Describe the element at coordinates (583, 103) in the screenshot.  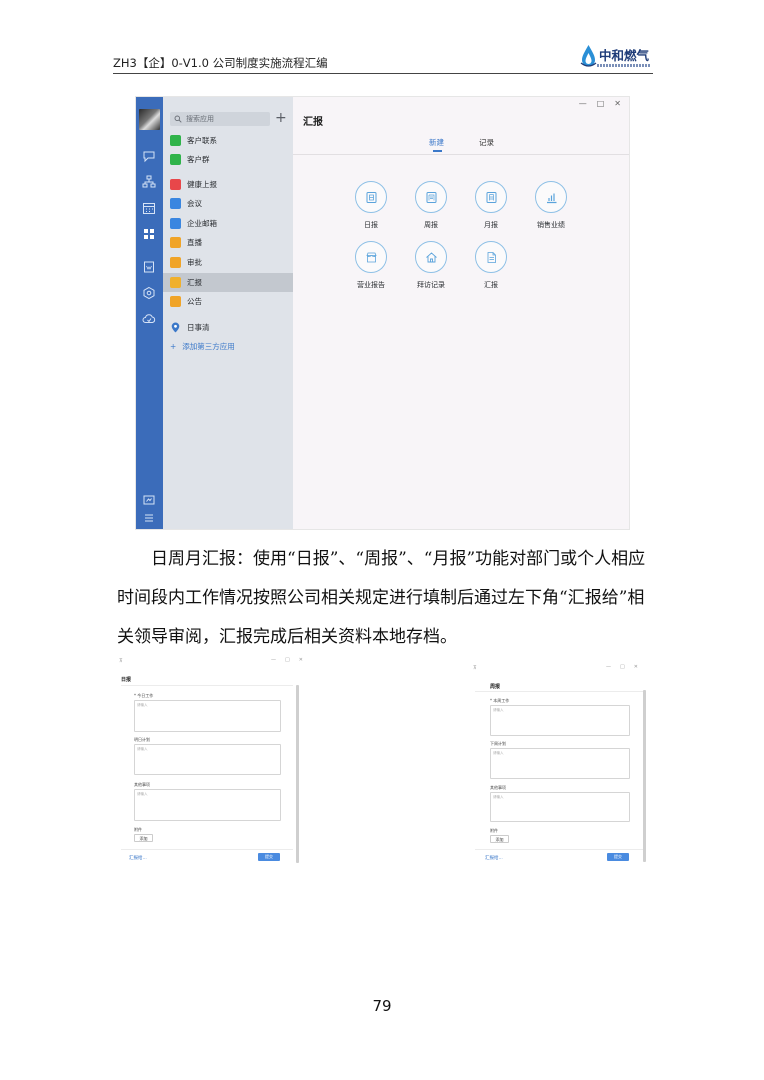
I see `minimize-icon: —` at that location.